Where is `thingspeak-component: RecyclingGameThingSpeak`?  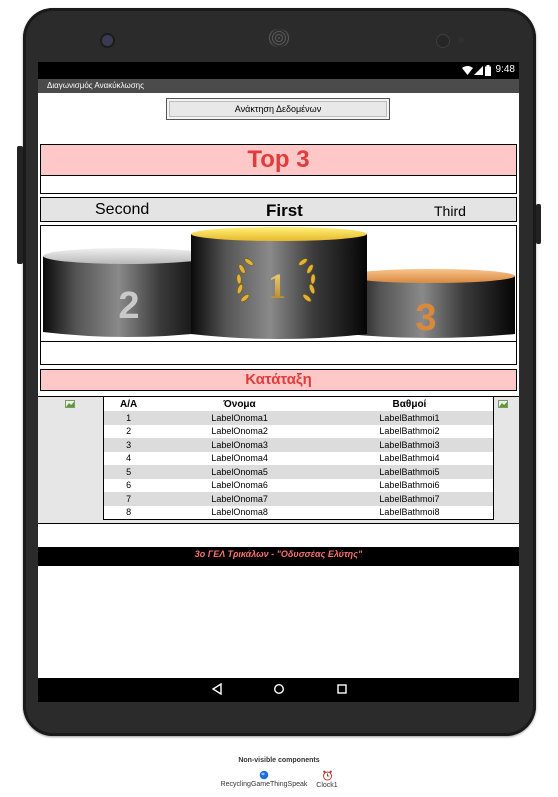 thingspeak-component: RecyclingGameThingSpeak is located at coordinates (264, 779).